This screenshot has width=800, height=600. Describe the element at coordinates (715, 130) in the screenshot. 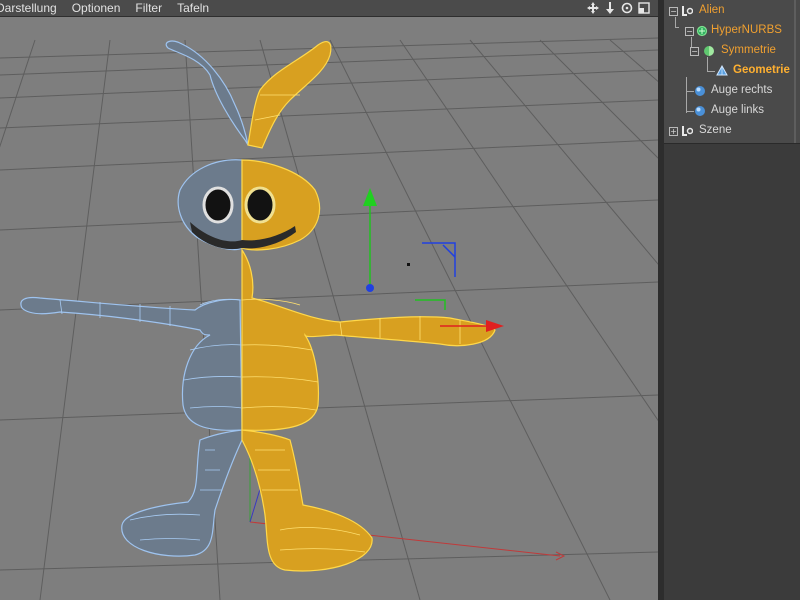

I see `object-label: Szene` at that location.